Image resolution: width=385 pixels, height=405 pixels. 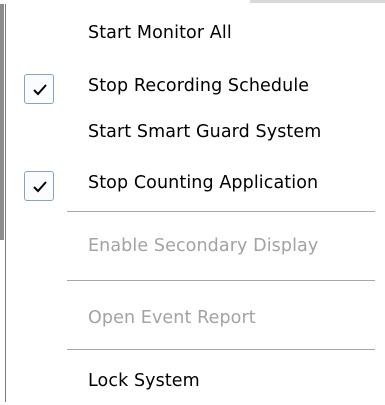 I want to click on menu-item-label: Enable Secondary Display, so click(x=203, y=246).